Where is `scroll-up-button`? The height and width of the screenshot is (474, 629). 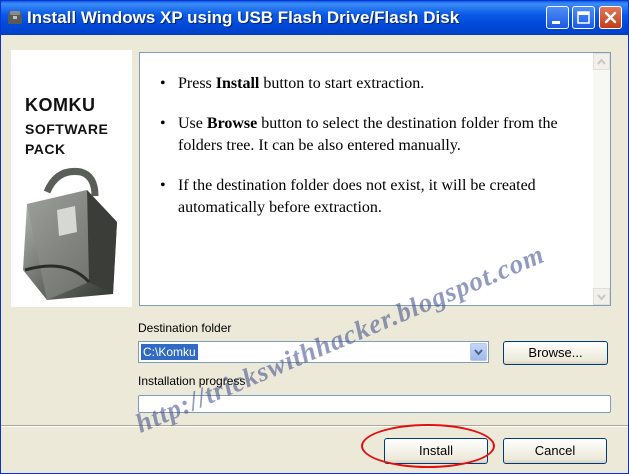 scroll-up-button is located at coordinates (601, 61).